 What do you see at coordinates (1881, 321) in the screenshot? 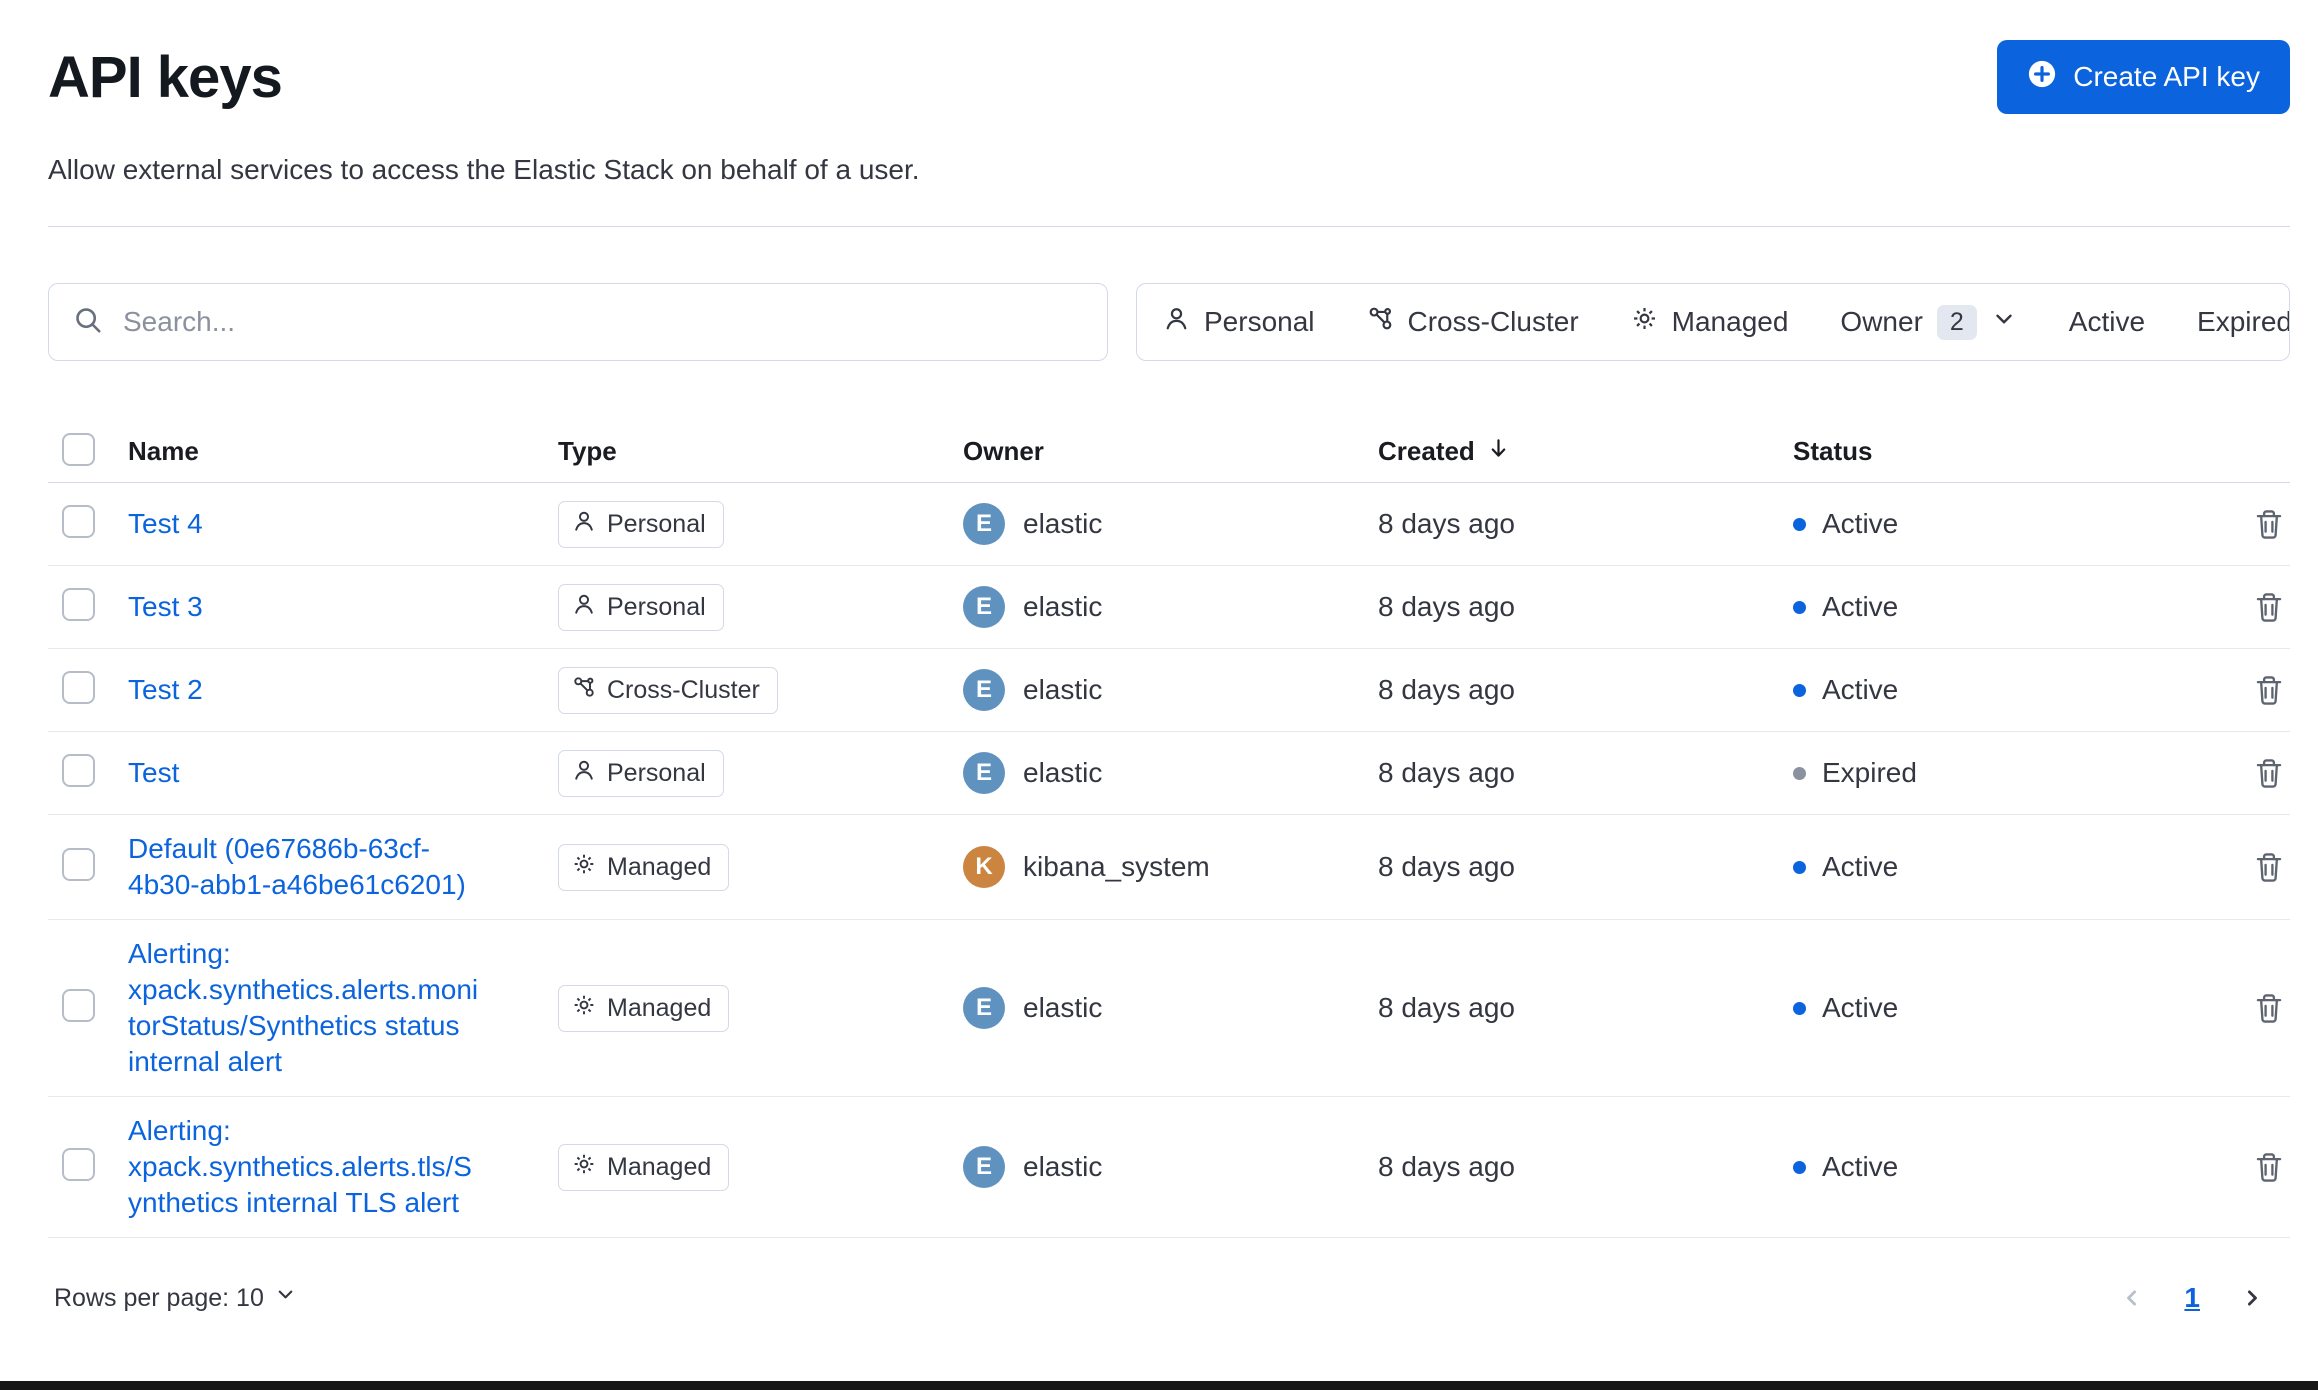
I see `filter-owner-label: Owner` at bounding box center [1881, 321].